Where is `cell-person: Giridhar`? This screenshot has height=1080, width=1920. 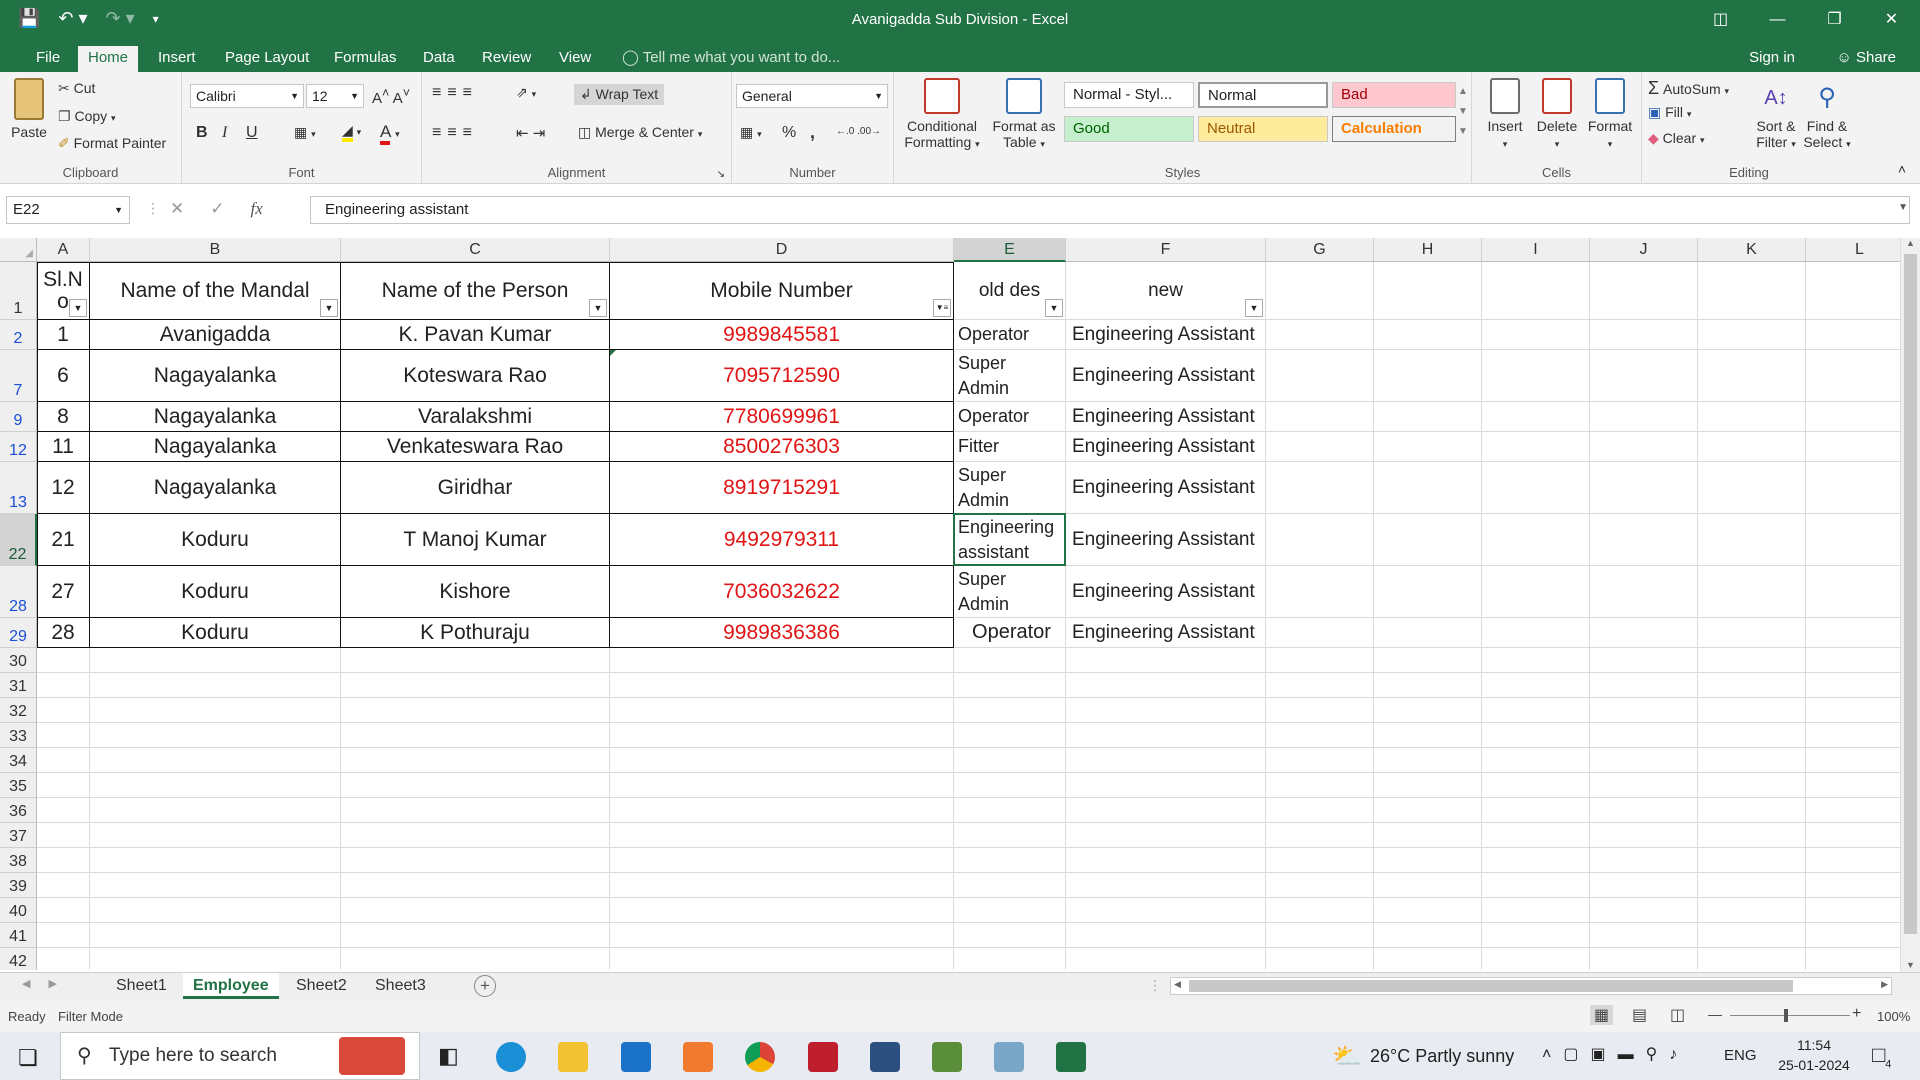
cell-person: Giridhar is located at coordinates (475, 487).